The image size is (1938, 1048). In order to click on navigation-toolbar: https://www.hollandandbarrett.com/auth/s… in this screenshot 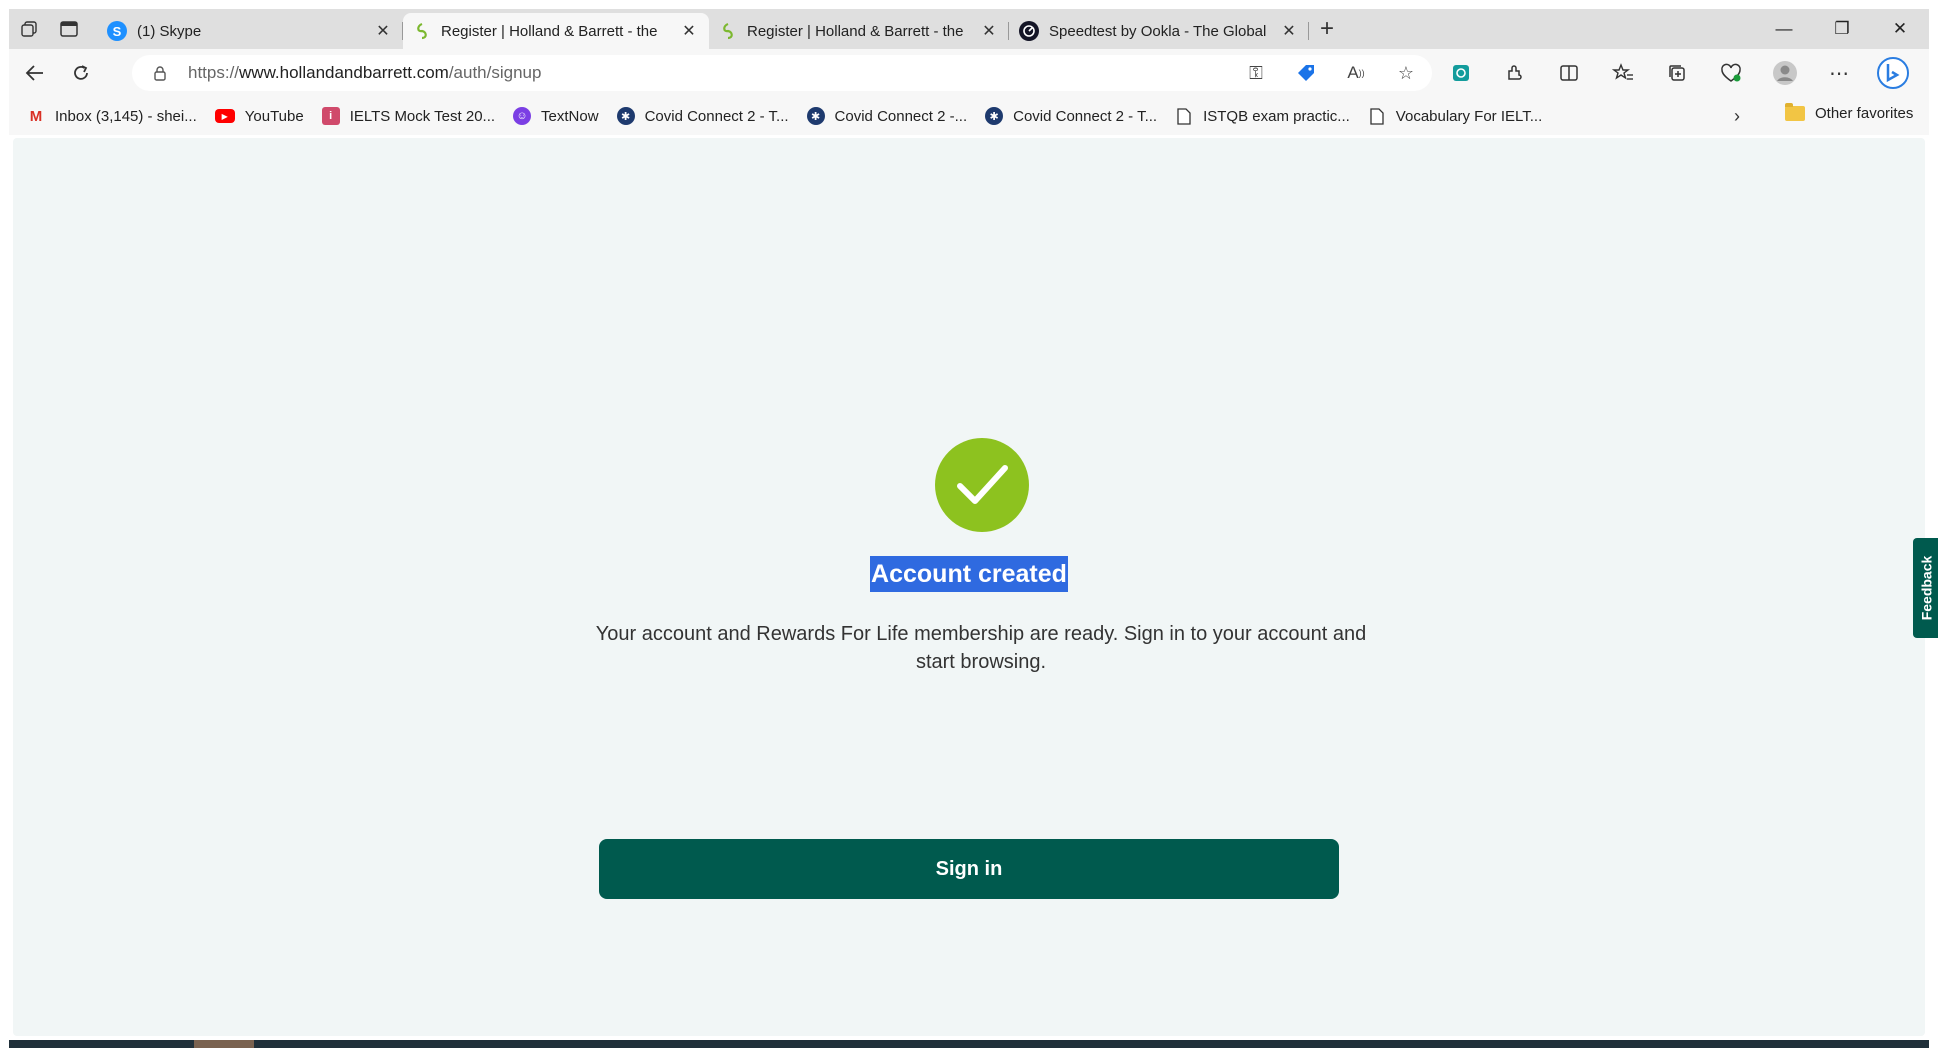, I will do `click(969, 73)`.